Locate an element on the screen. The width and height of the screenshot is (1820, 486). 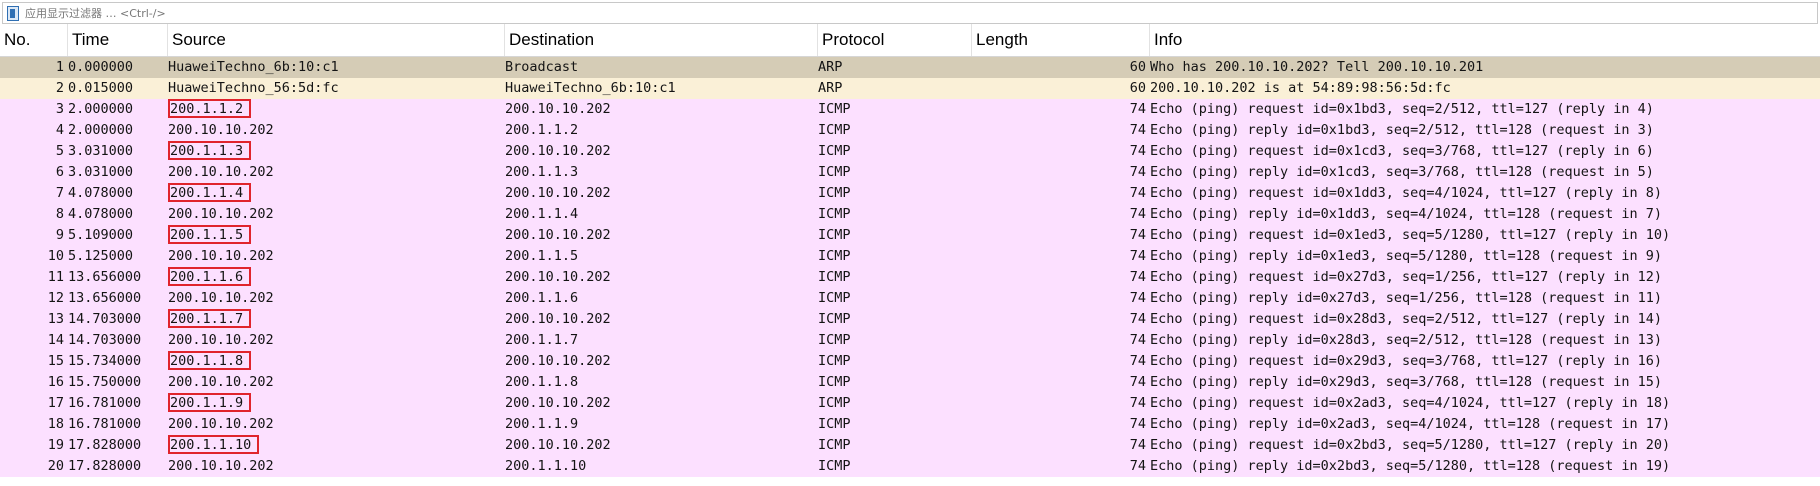
packet-destination: 200.1.1.3 is located at coordinates (542, 172).